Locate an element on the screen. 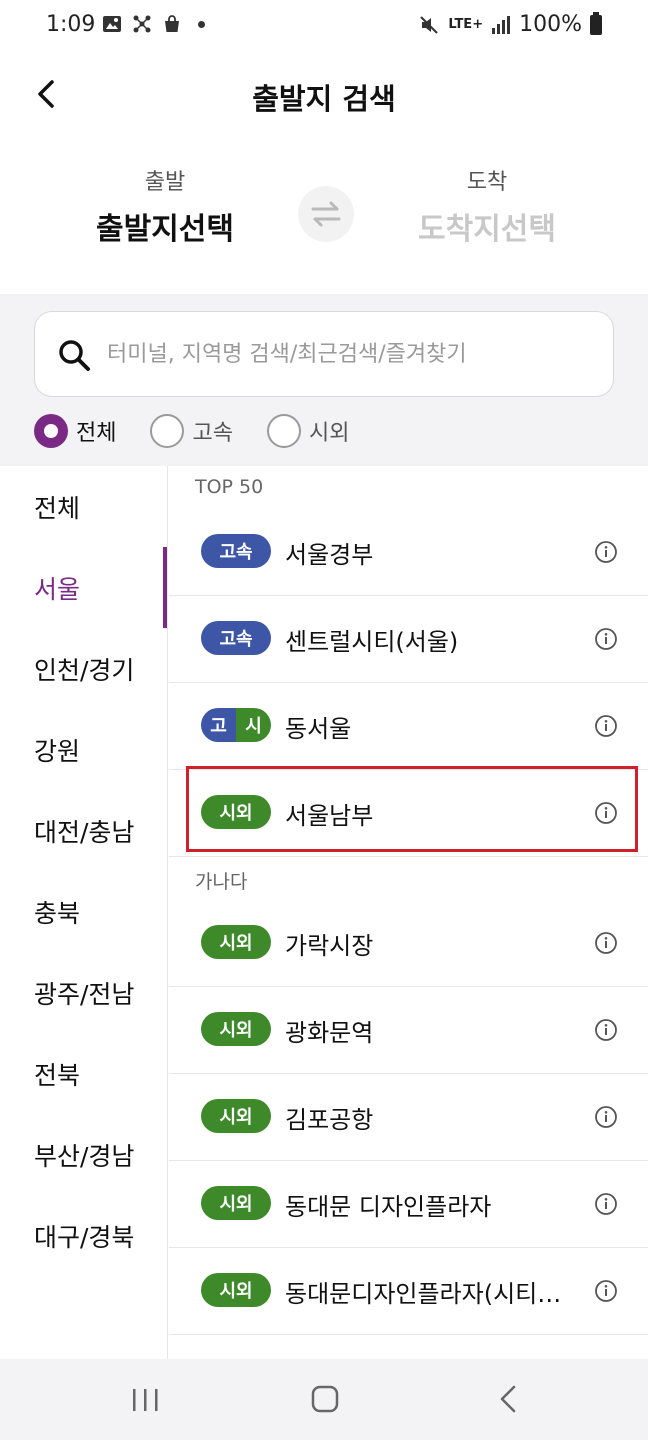 This screenshot has height=1440, width=648. status-notification-icons is located at coordinates (153, 24).